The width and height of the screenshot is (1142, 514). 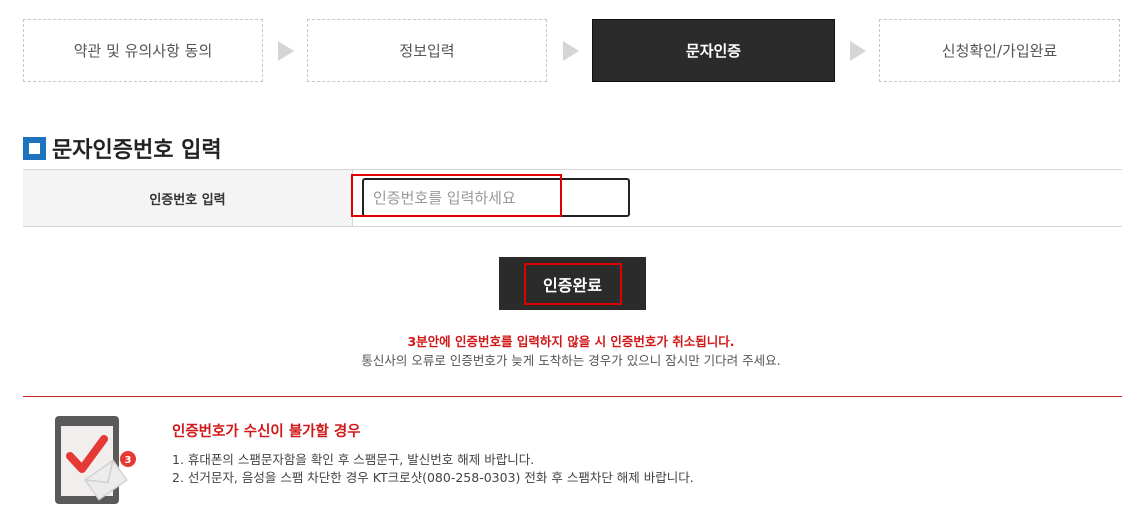 I want to click on auth-code-label: 인증번호 입력, so click(x=188, y=198).